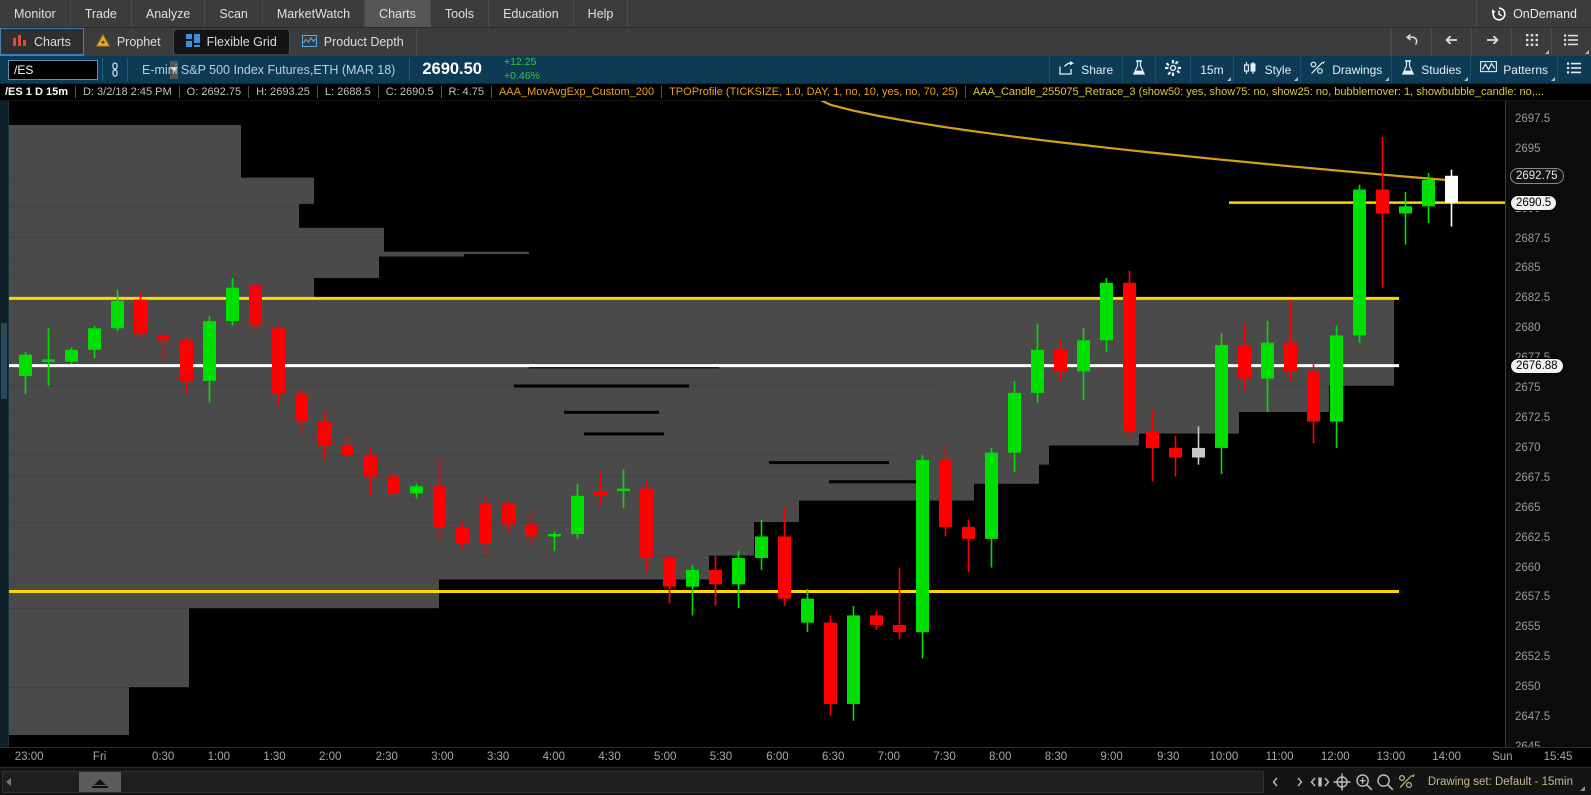 The image size is (1591, 795). I want to click on price-axis-tick: 2650, so click(1528, 687).